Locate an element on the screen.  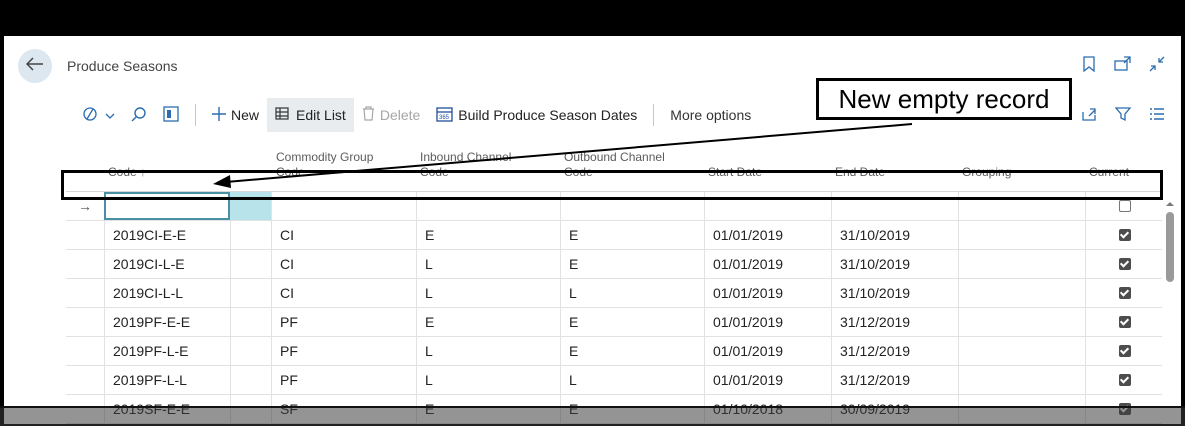
table-row: 2019CI-L-L CI L L 01/01/2019 31/10/2019 is located at coordinates (614, 293).